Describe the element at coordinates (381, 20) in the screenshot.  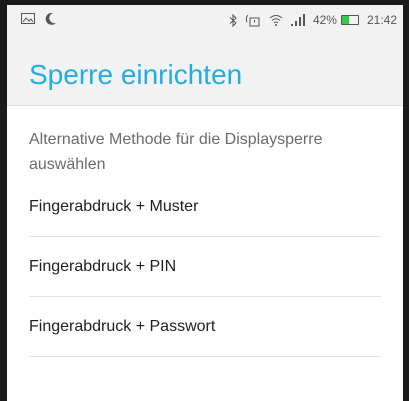
I see `clock: 21:42` at that location.